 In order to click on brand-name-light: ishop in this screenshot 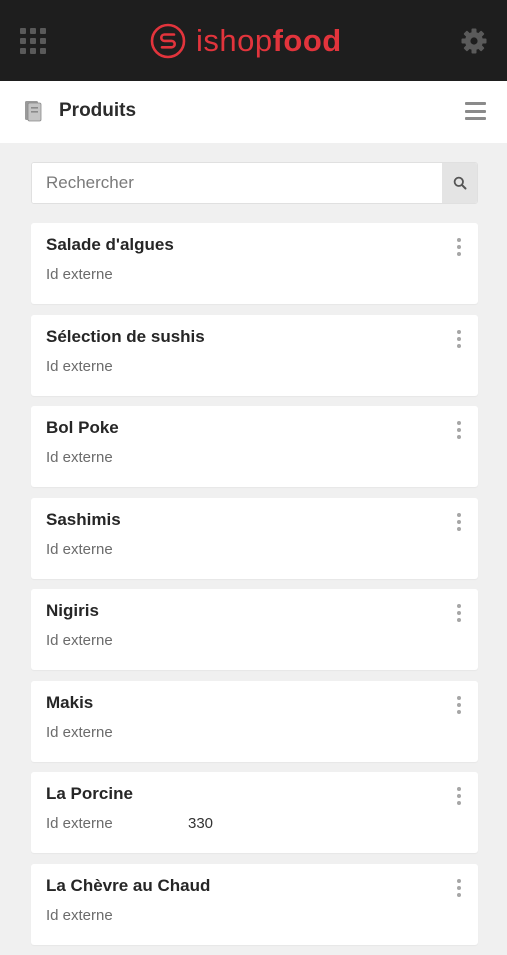, I will do `click(234, 40)`.